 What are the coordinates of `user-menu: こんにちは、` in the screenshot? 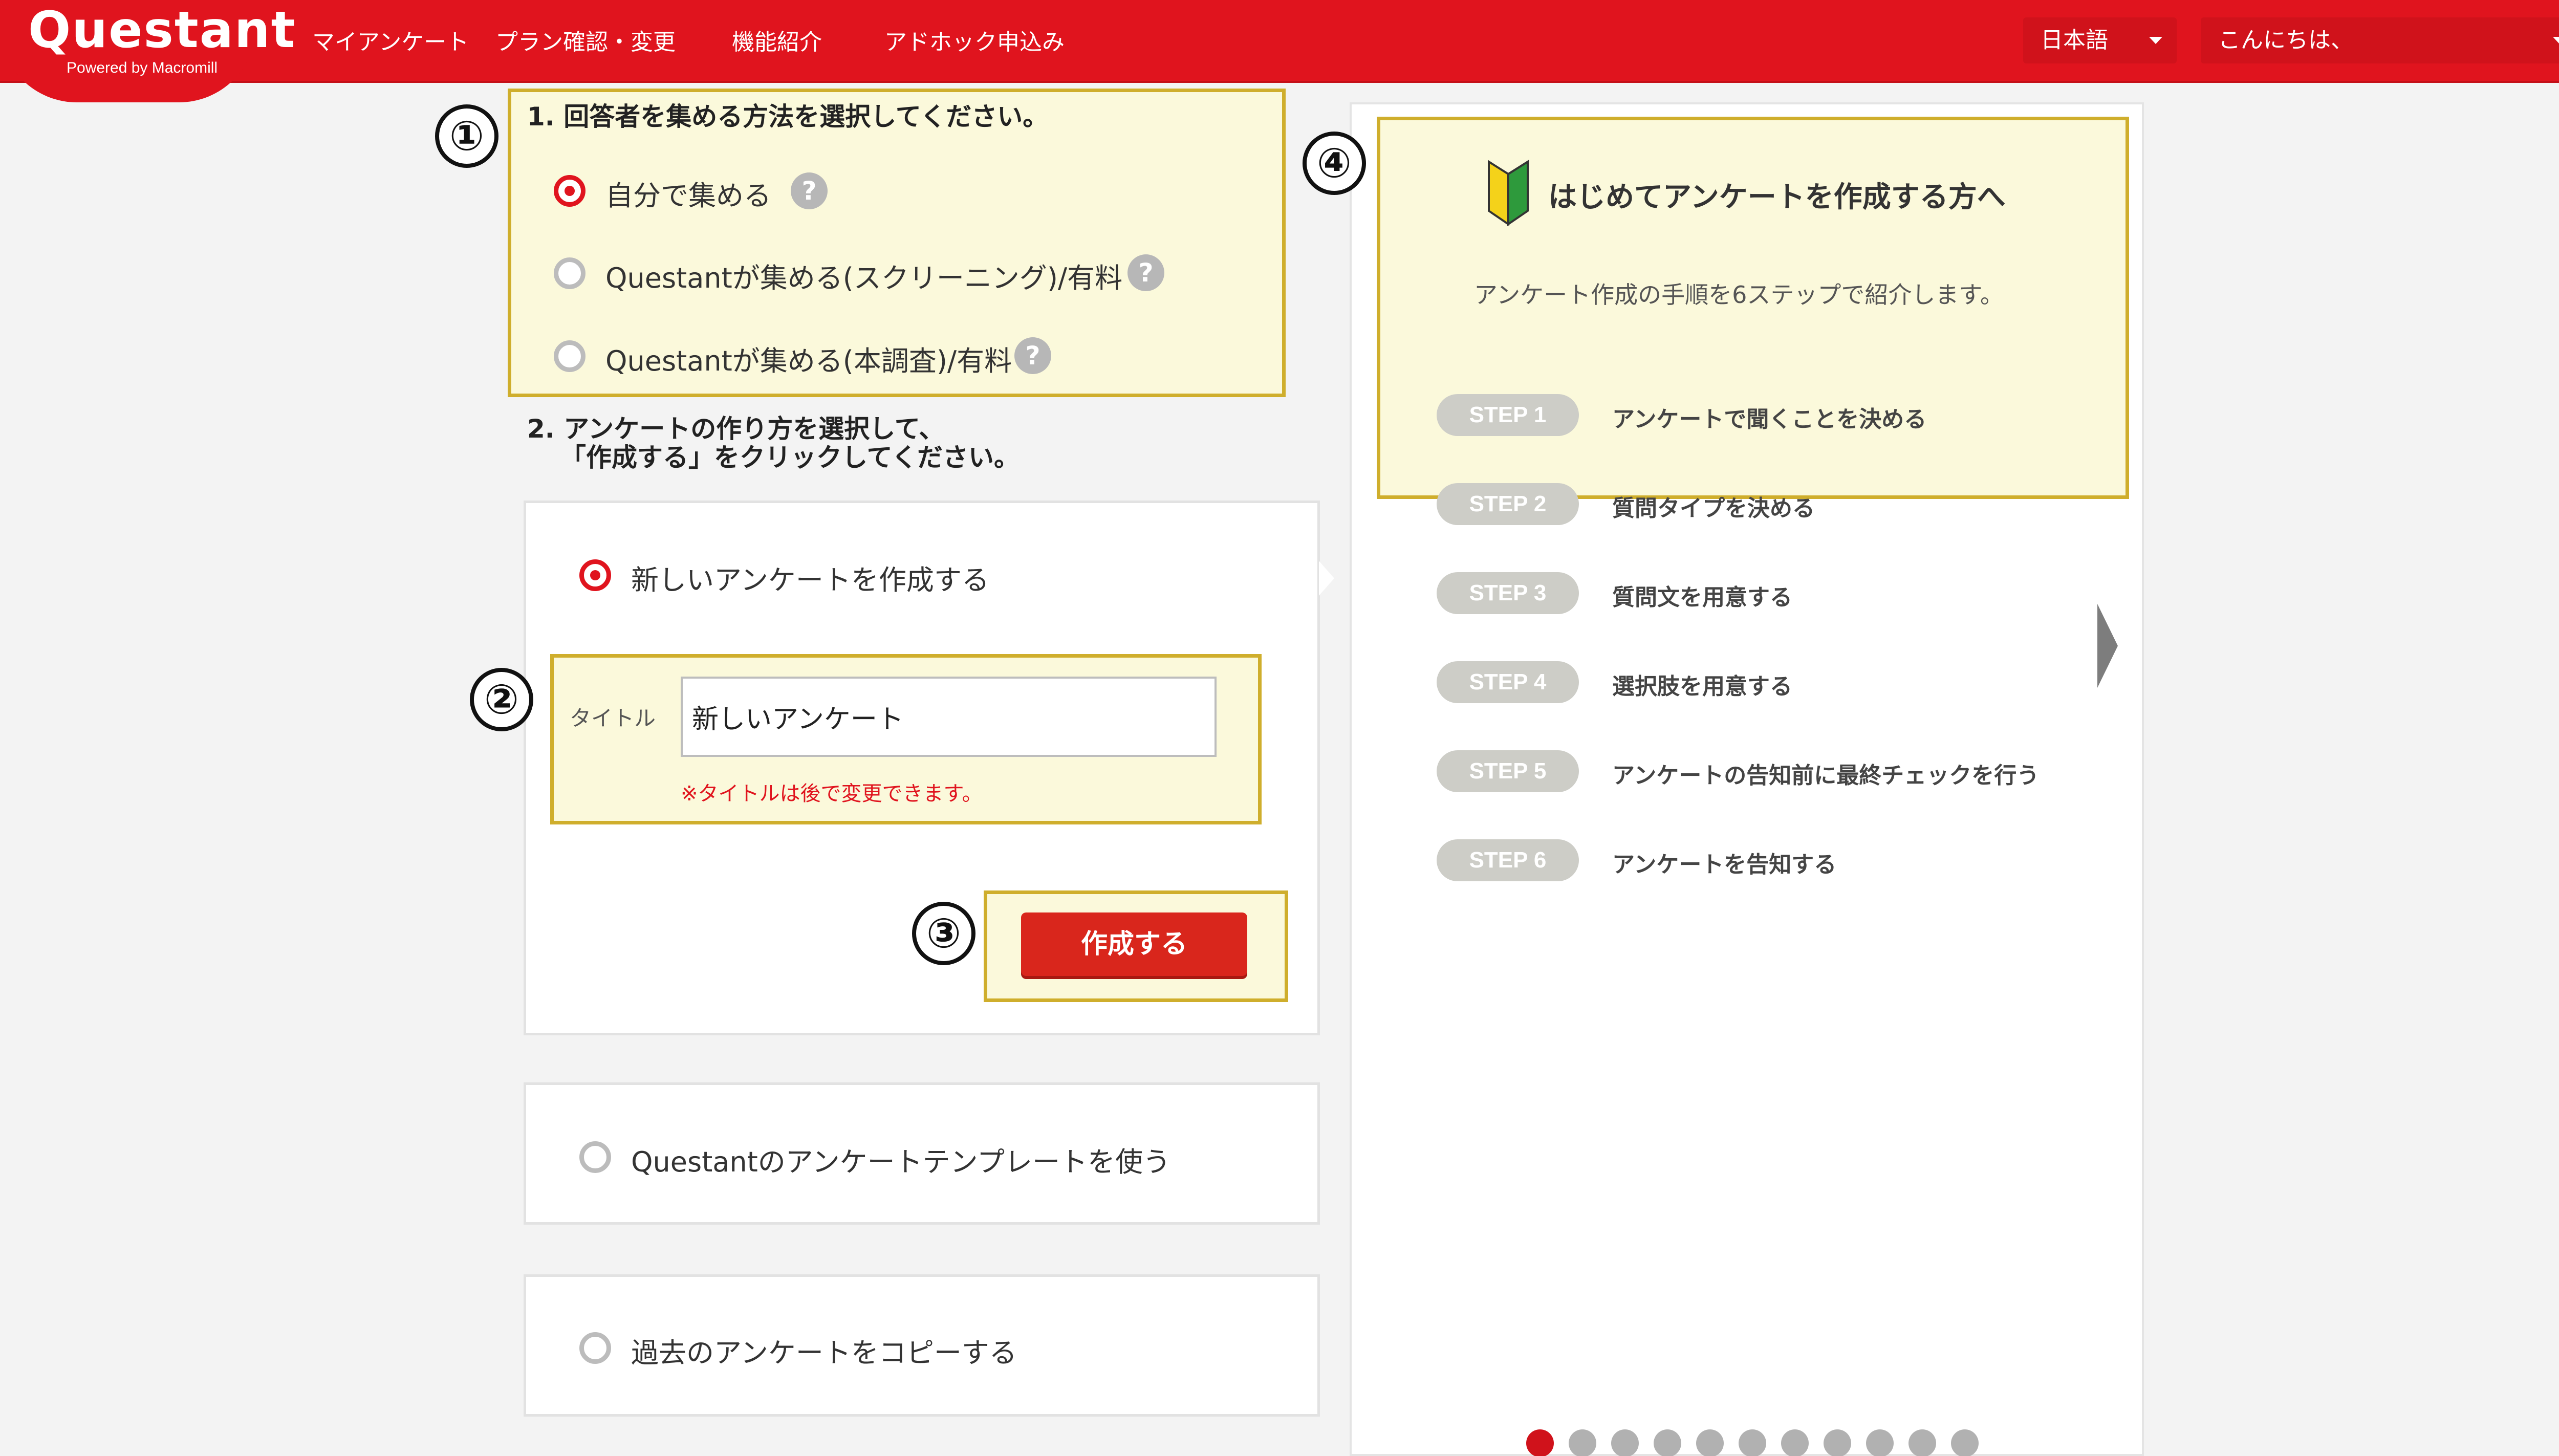 It's located at (2380, 40).